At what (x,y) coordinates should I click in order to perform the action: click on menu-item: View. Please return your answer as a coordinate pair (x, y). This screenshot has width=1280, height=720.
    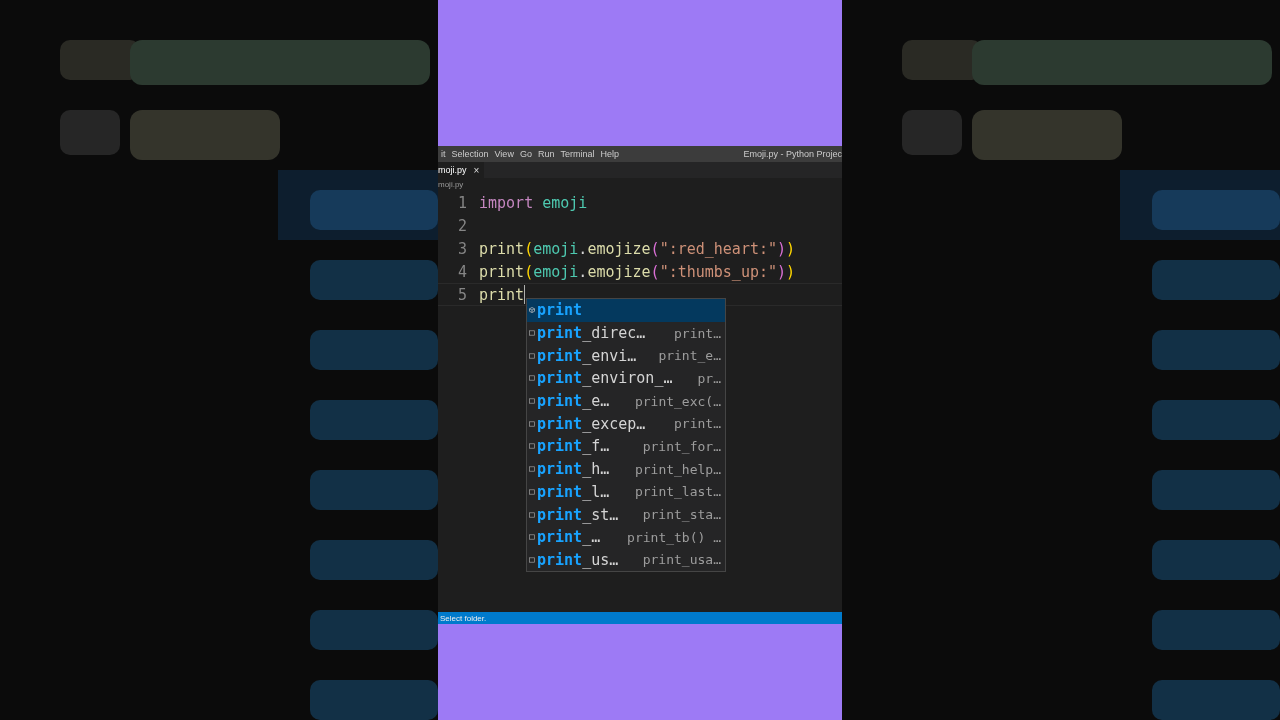
    Looking at the image, I should click on (504, 154).